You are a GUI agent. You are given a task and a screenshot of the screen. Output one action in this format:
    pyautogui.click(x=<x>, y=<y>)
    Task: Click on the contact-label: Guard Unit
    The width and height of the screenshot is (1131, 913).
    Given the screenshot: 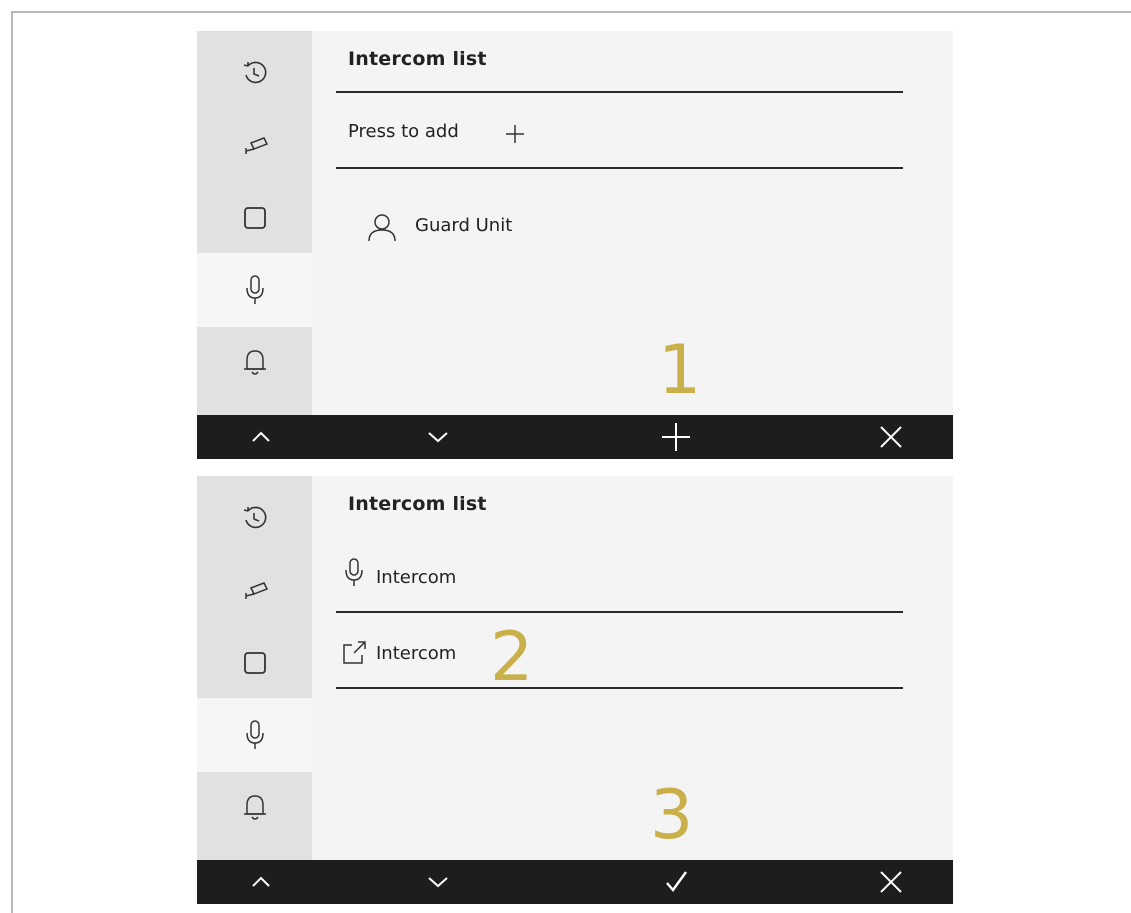 What is the action you would take?
    pyautogui.click(x=464, y=225)
    